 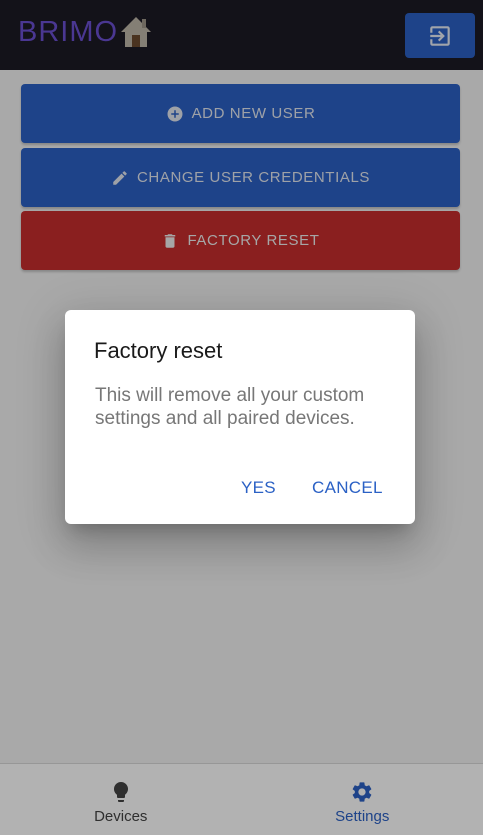 What do you see at coordinates (347, 488) in the screenshot?
I see `cancel-button: CANCEL` at bounding box center [347, 488].